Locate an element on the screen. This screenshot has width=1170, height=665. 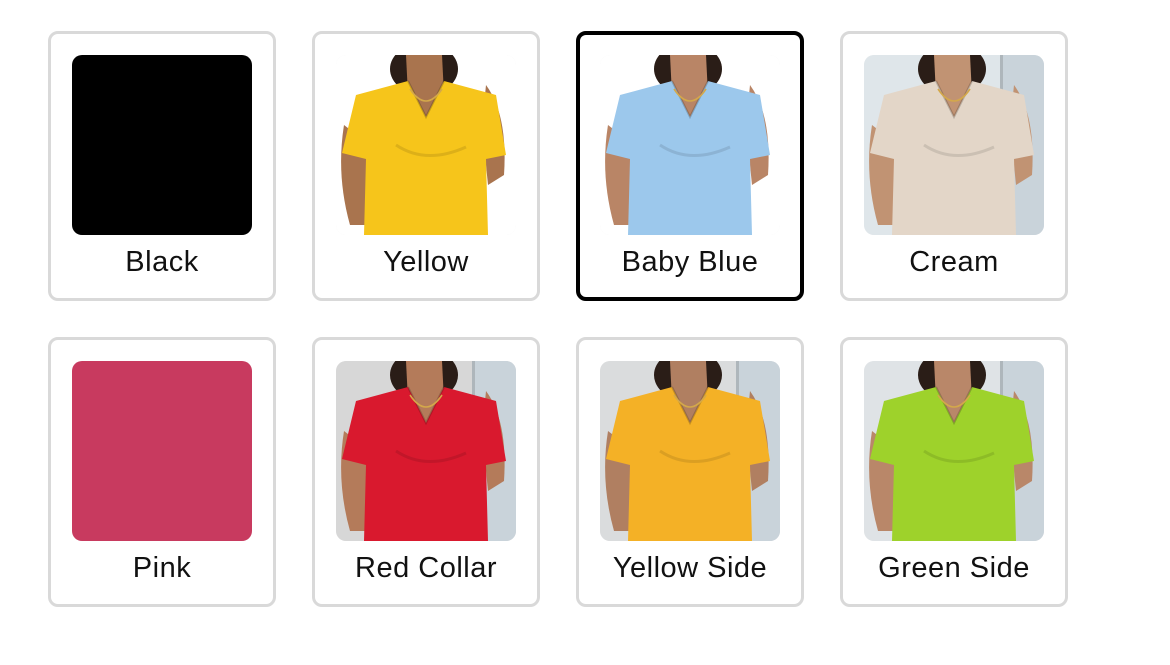
swatch-label: Yellow is located at coordinates (426, 262).